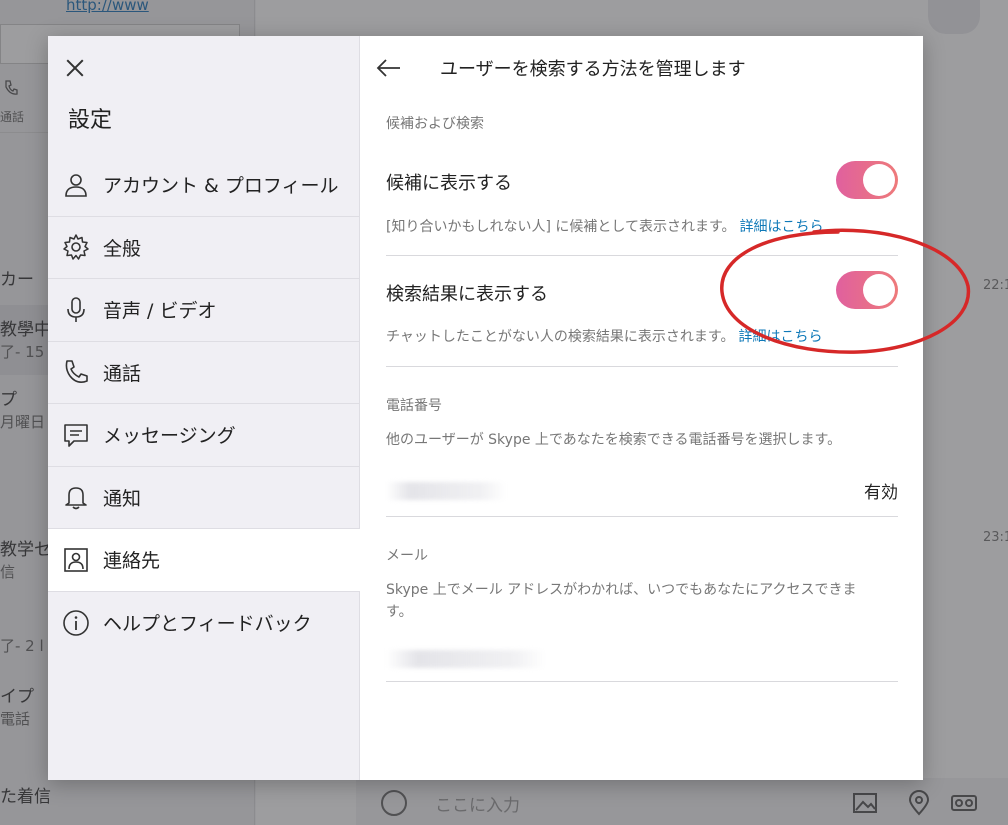 This screenshot has width=1008, height=825. What do you see at coordinates (76, 497) in the screenshot?
I see `bell-icon` at bounding box center [76, 497].